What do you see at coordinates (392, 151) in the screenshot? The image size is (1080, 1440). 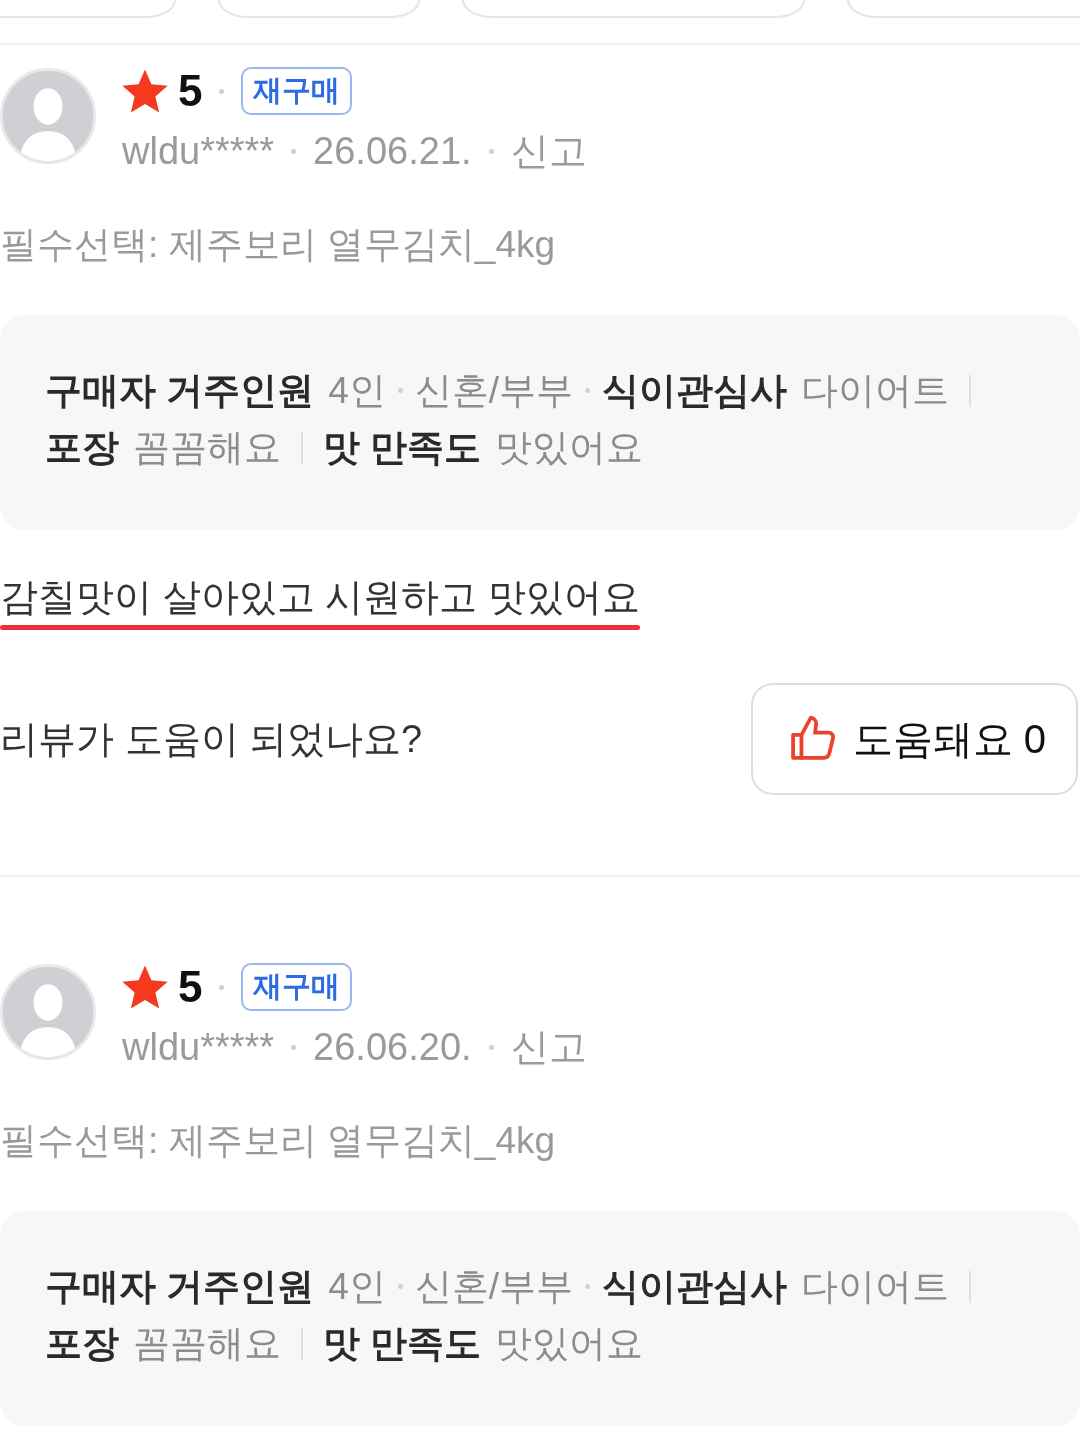 I see `review-date: 26.06.21.` at bounding box center [392, 151].